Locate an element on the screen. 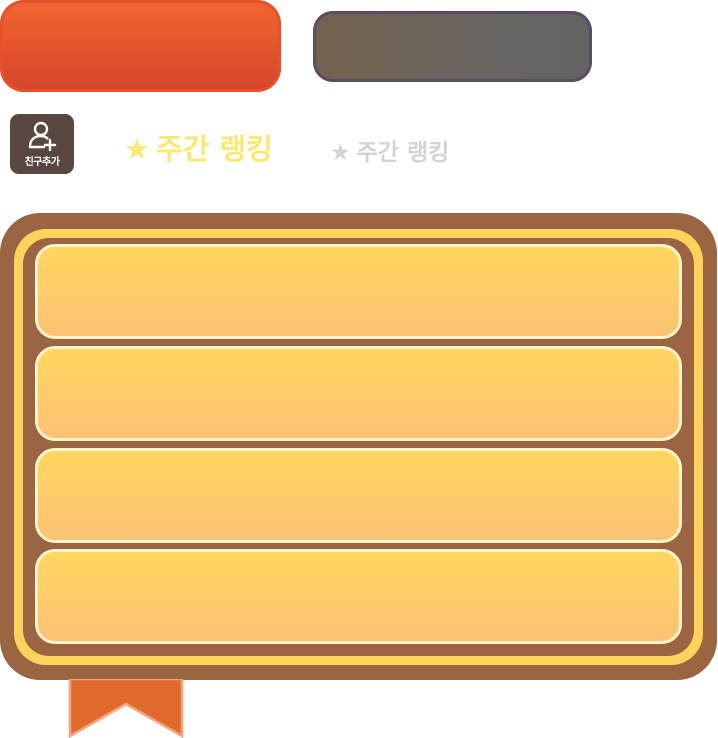 Image resolution: width=718 pixels, height=738 pixels. orange-tab-button is located at coordinates (140, 46).